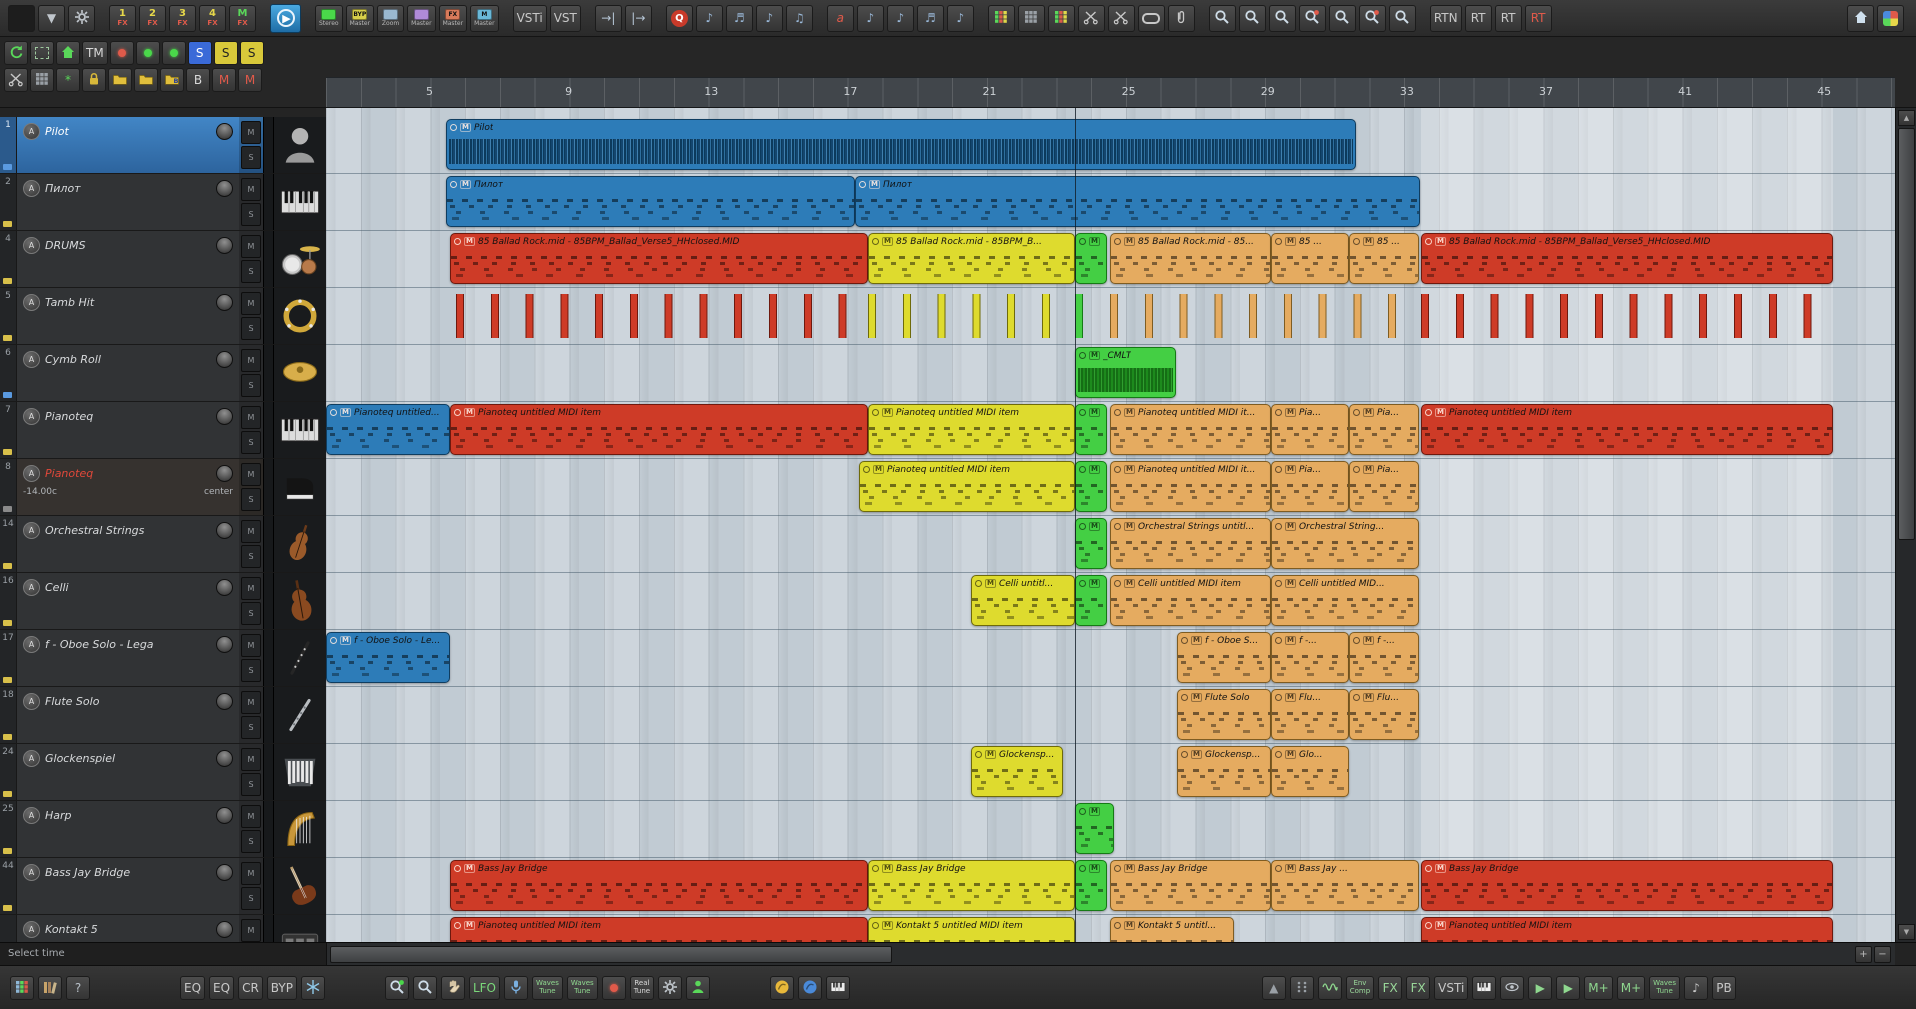 Image resolution: width=1916 pixels, height=1009 pixels. I want to click on freeze-button, so click(312, 987).